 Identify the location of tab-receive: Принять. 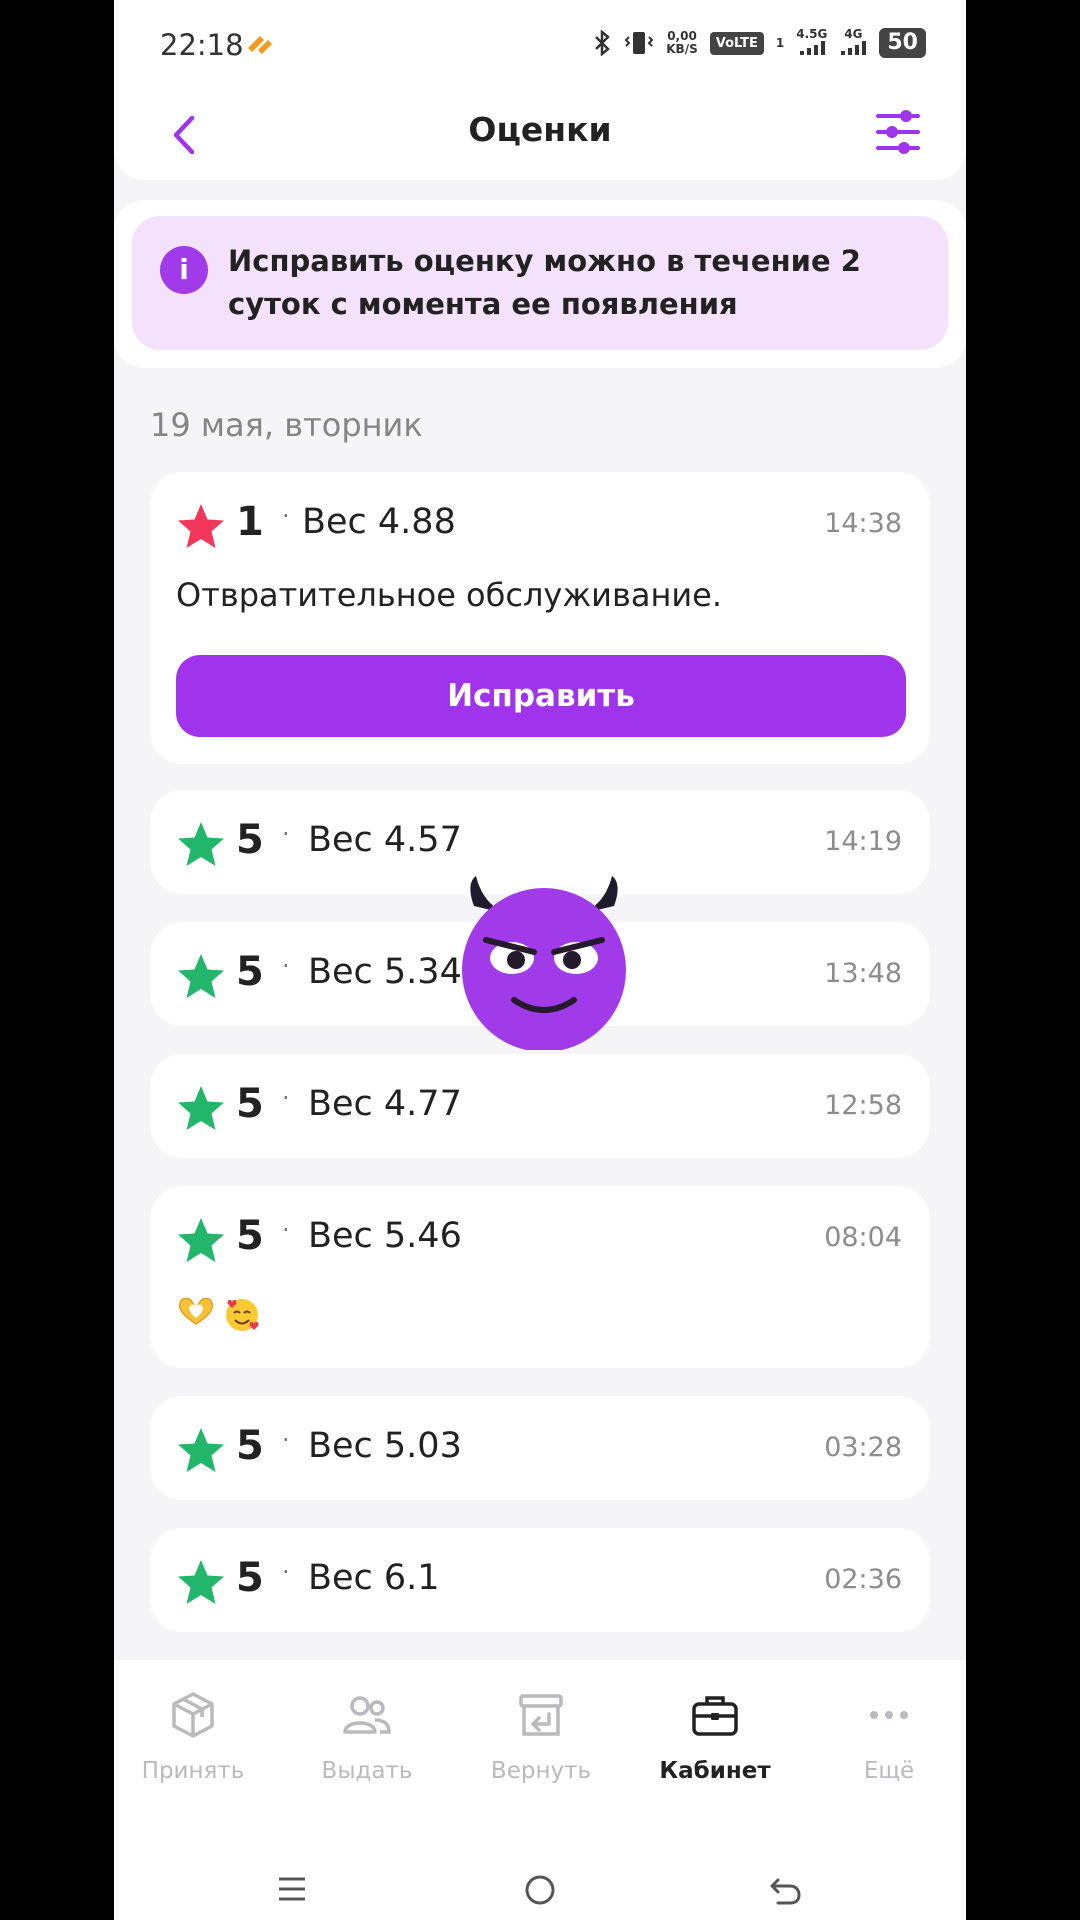
(193, 1737).